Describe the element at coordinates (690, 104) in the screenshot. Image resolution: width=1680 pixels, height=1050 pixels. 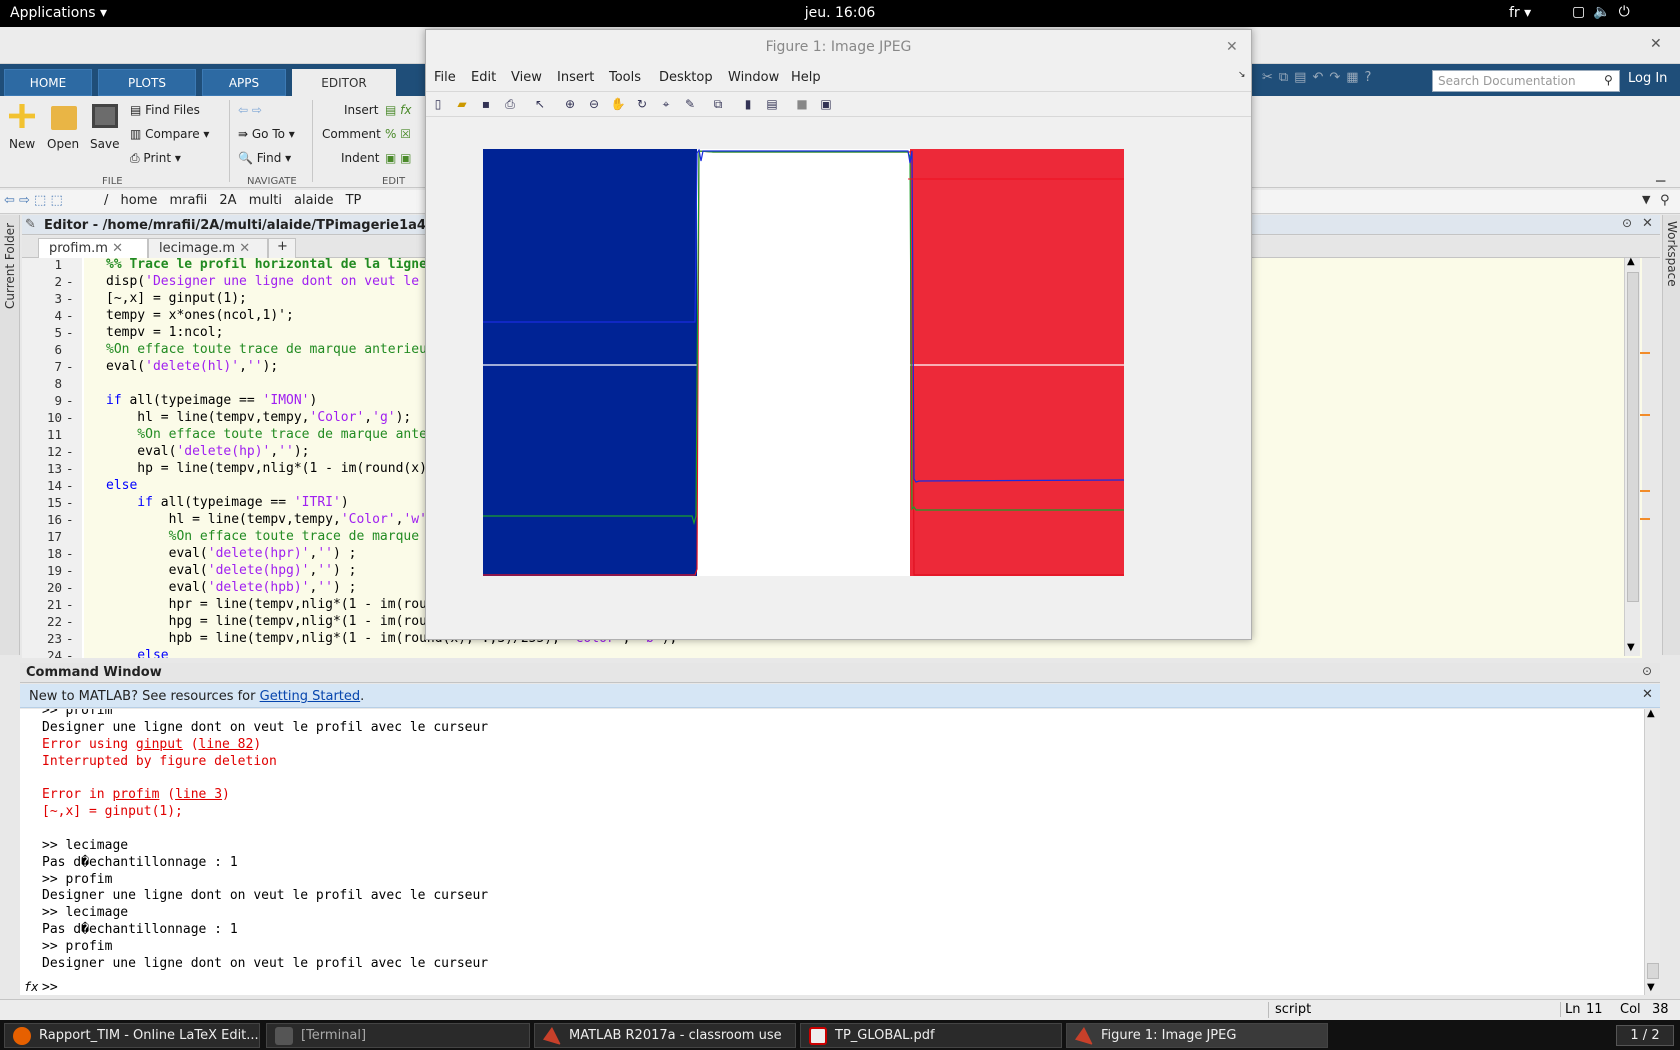
I see `brush-icon: ✎` at that location.